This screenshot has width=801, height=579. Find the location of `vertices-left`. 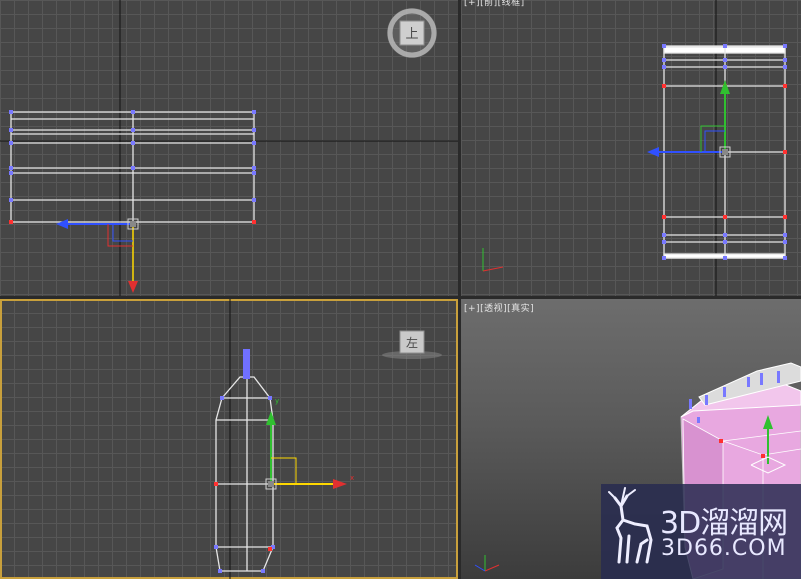

vertices-left is located at coordinates (244, 461).